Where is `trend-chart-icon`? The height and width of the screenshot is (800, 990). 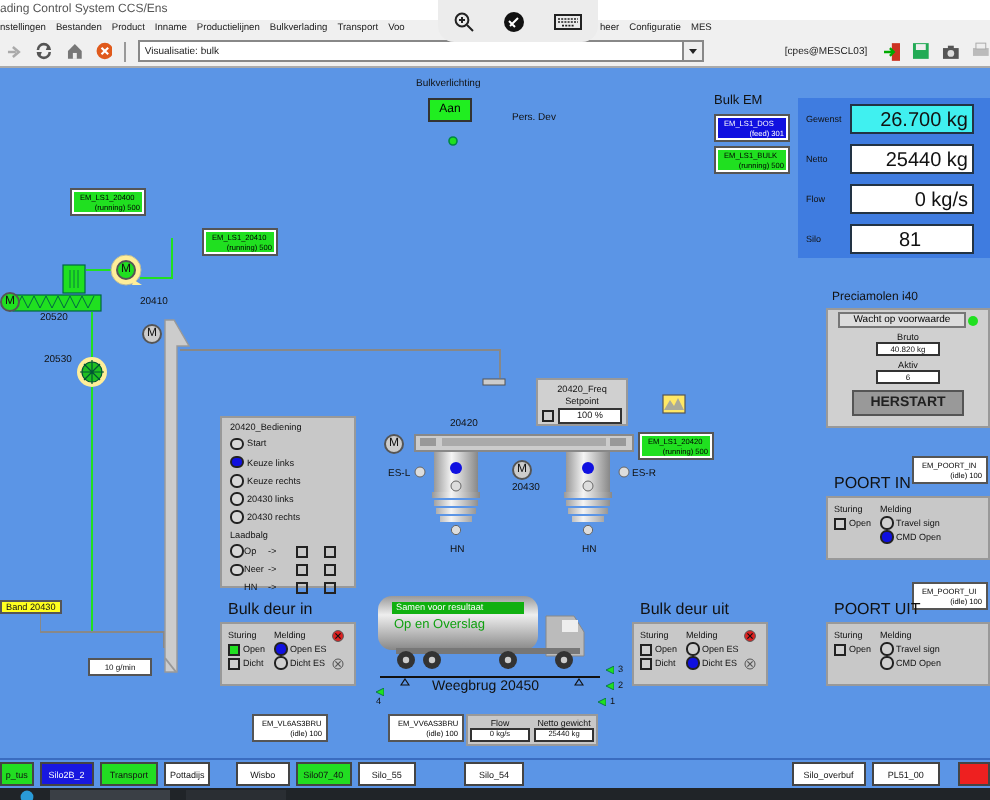 trend-chart-icon is located at coordinates (674, 404).